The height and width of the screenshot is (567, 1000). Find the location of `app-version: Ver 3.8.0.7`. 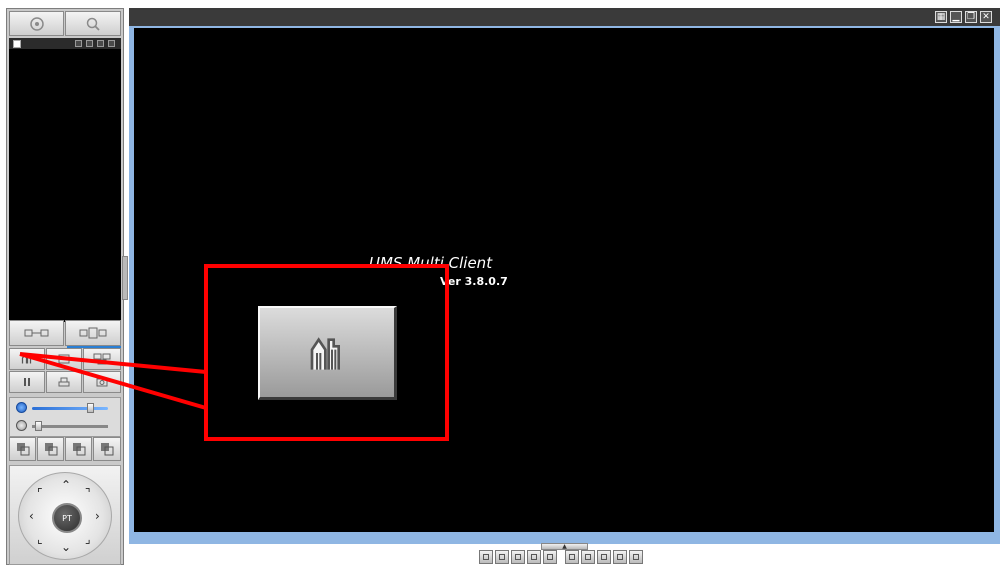

app-version: Ver 3.8.0.7 is located at coordinates (474, 281).